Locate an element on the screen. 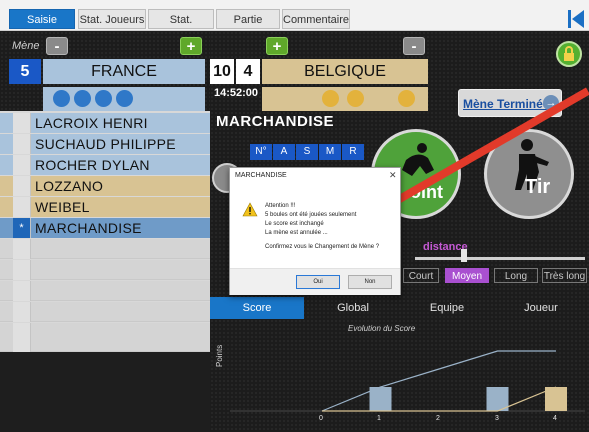 This screenshot has height=432, width=589. distance-slider-thumb is located at coordinates (464, 255).